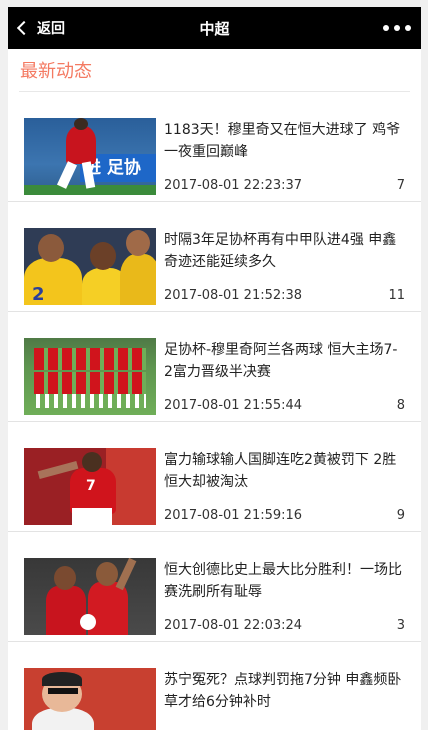 This screenshot has height=730, width=428. I want to click on thumbnail-jersey-number: 7, so click(91, 486).